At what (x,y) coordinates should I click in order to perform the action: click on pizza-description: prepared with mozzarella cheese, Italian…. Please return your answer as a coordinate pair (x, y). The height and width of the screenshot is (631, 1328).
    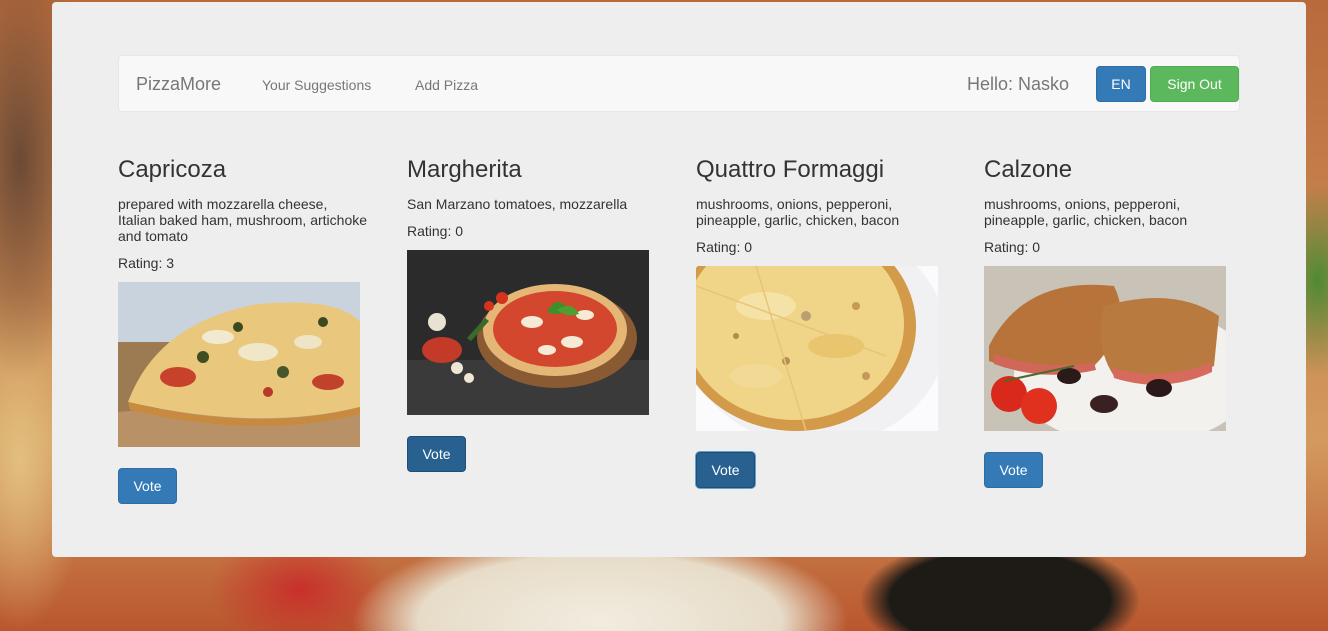
    Looking at the image, I should click on (243, 220).